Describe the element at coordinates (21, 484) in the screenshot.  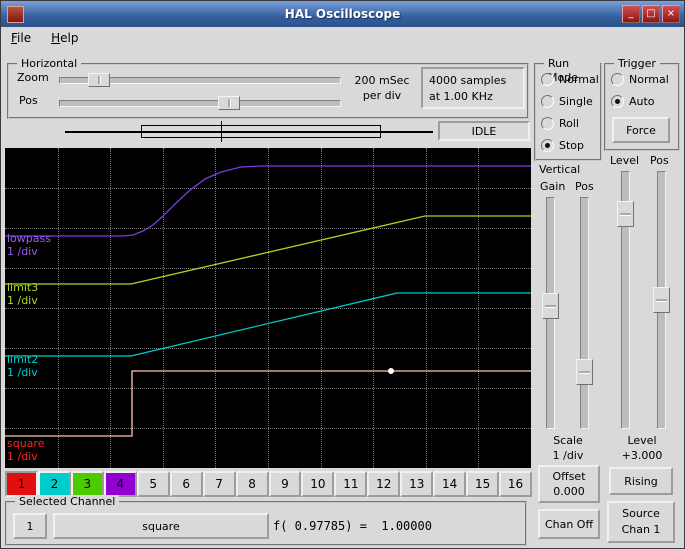
I see `channel-button-1: 1` at that location.